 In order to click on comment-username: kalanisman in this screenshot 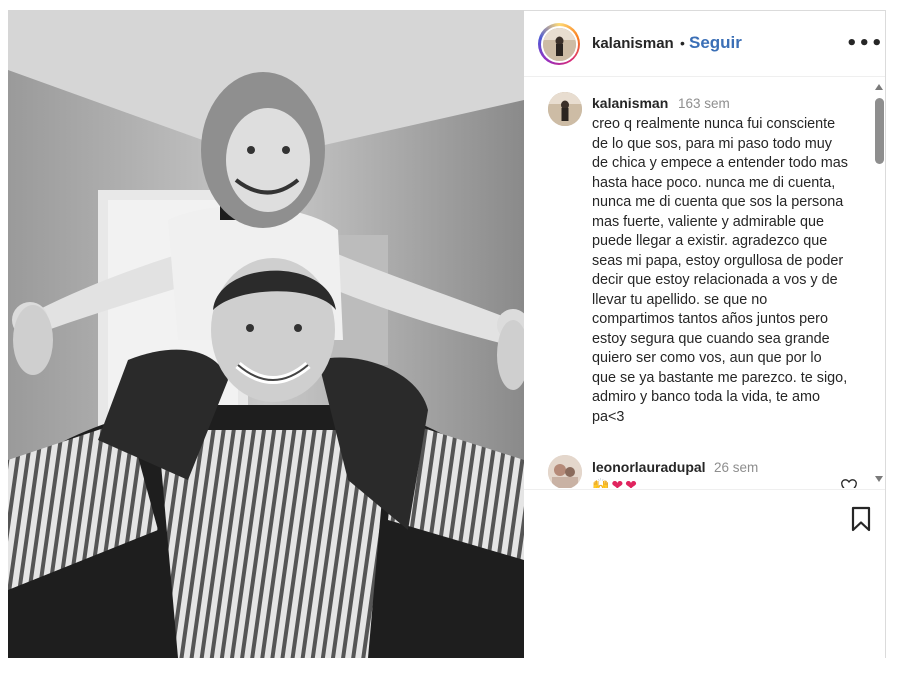, I will do `click(630, 103)`.